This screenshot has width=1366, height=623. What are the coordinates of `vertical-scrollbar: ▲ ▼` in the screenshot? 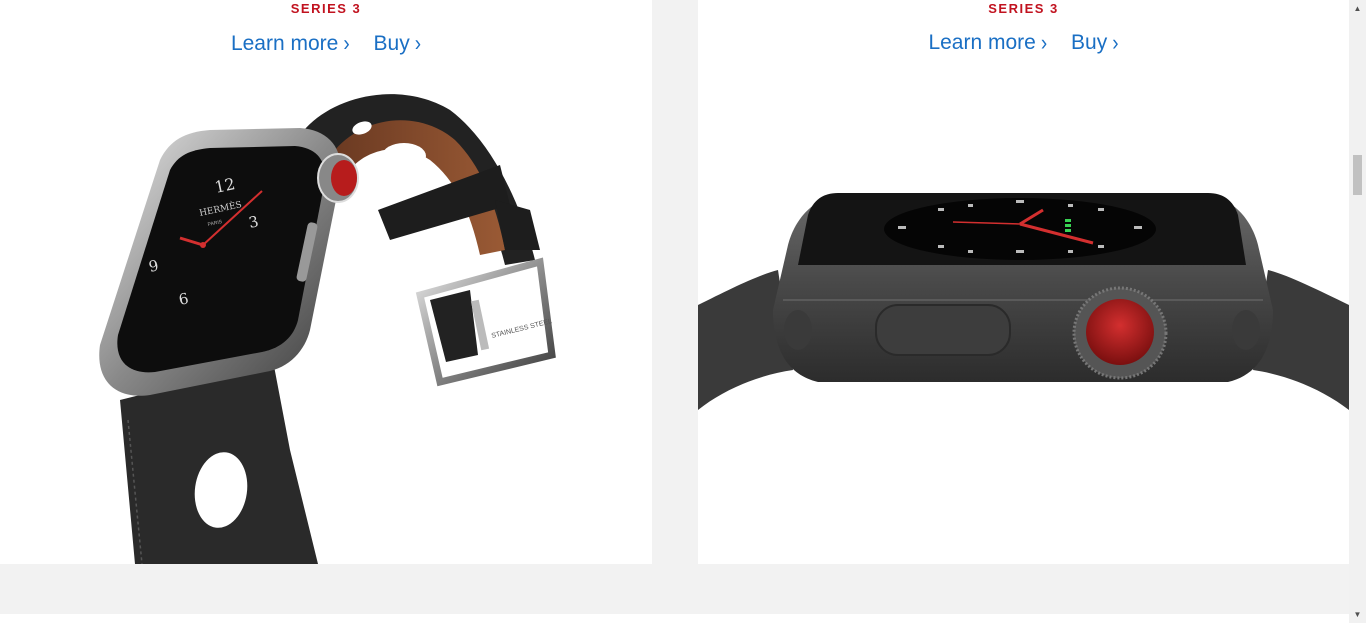 It's located at (1357, 311).